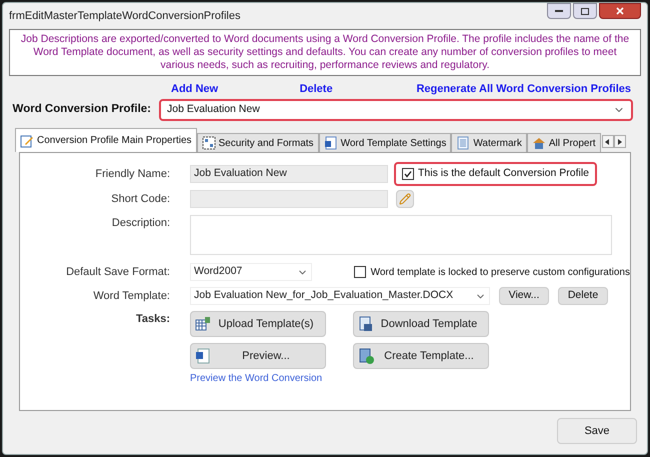 This screenshot has height=457, width=650. Describe the element at coordinates (489, 142) in the screenshot. I see `tab: Watermark` at that location.